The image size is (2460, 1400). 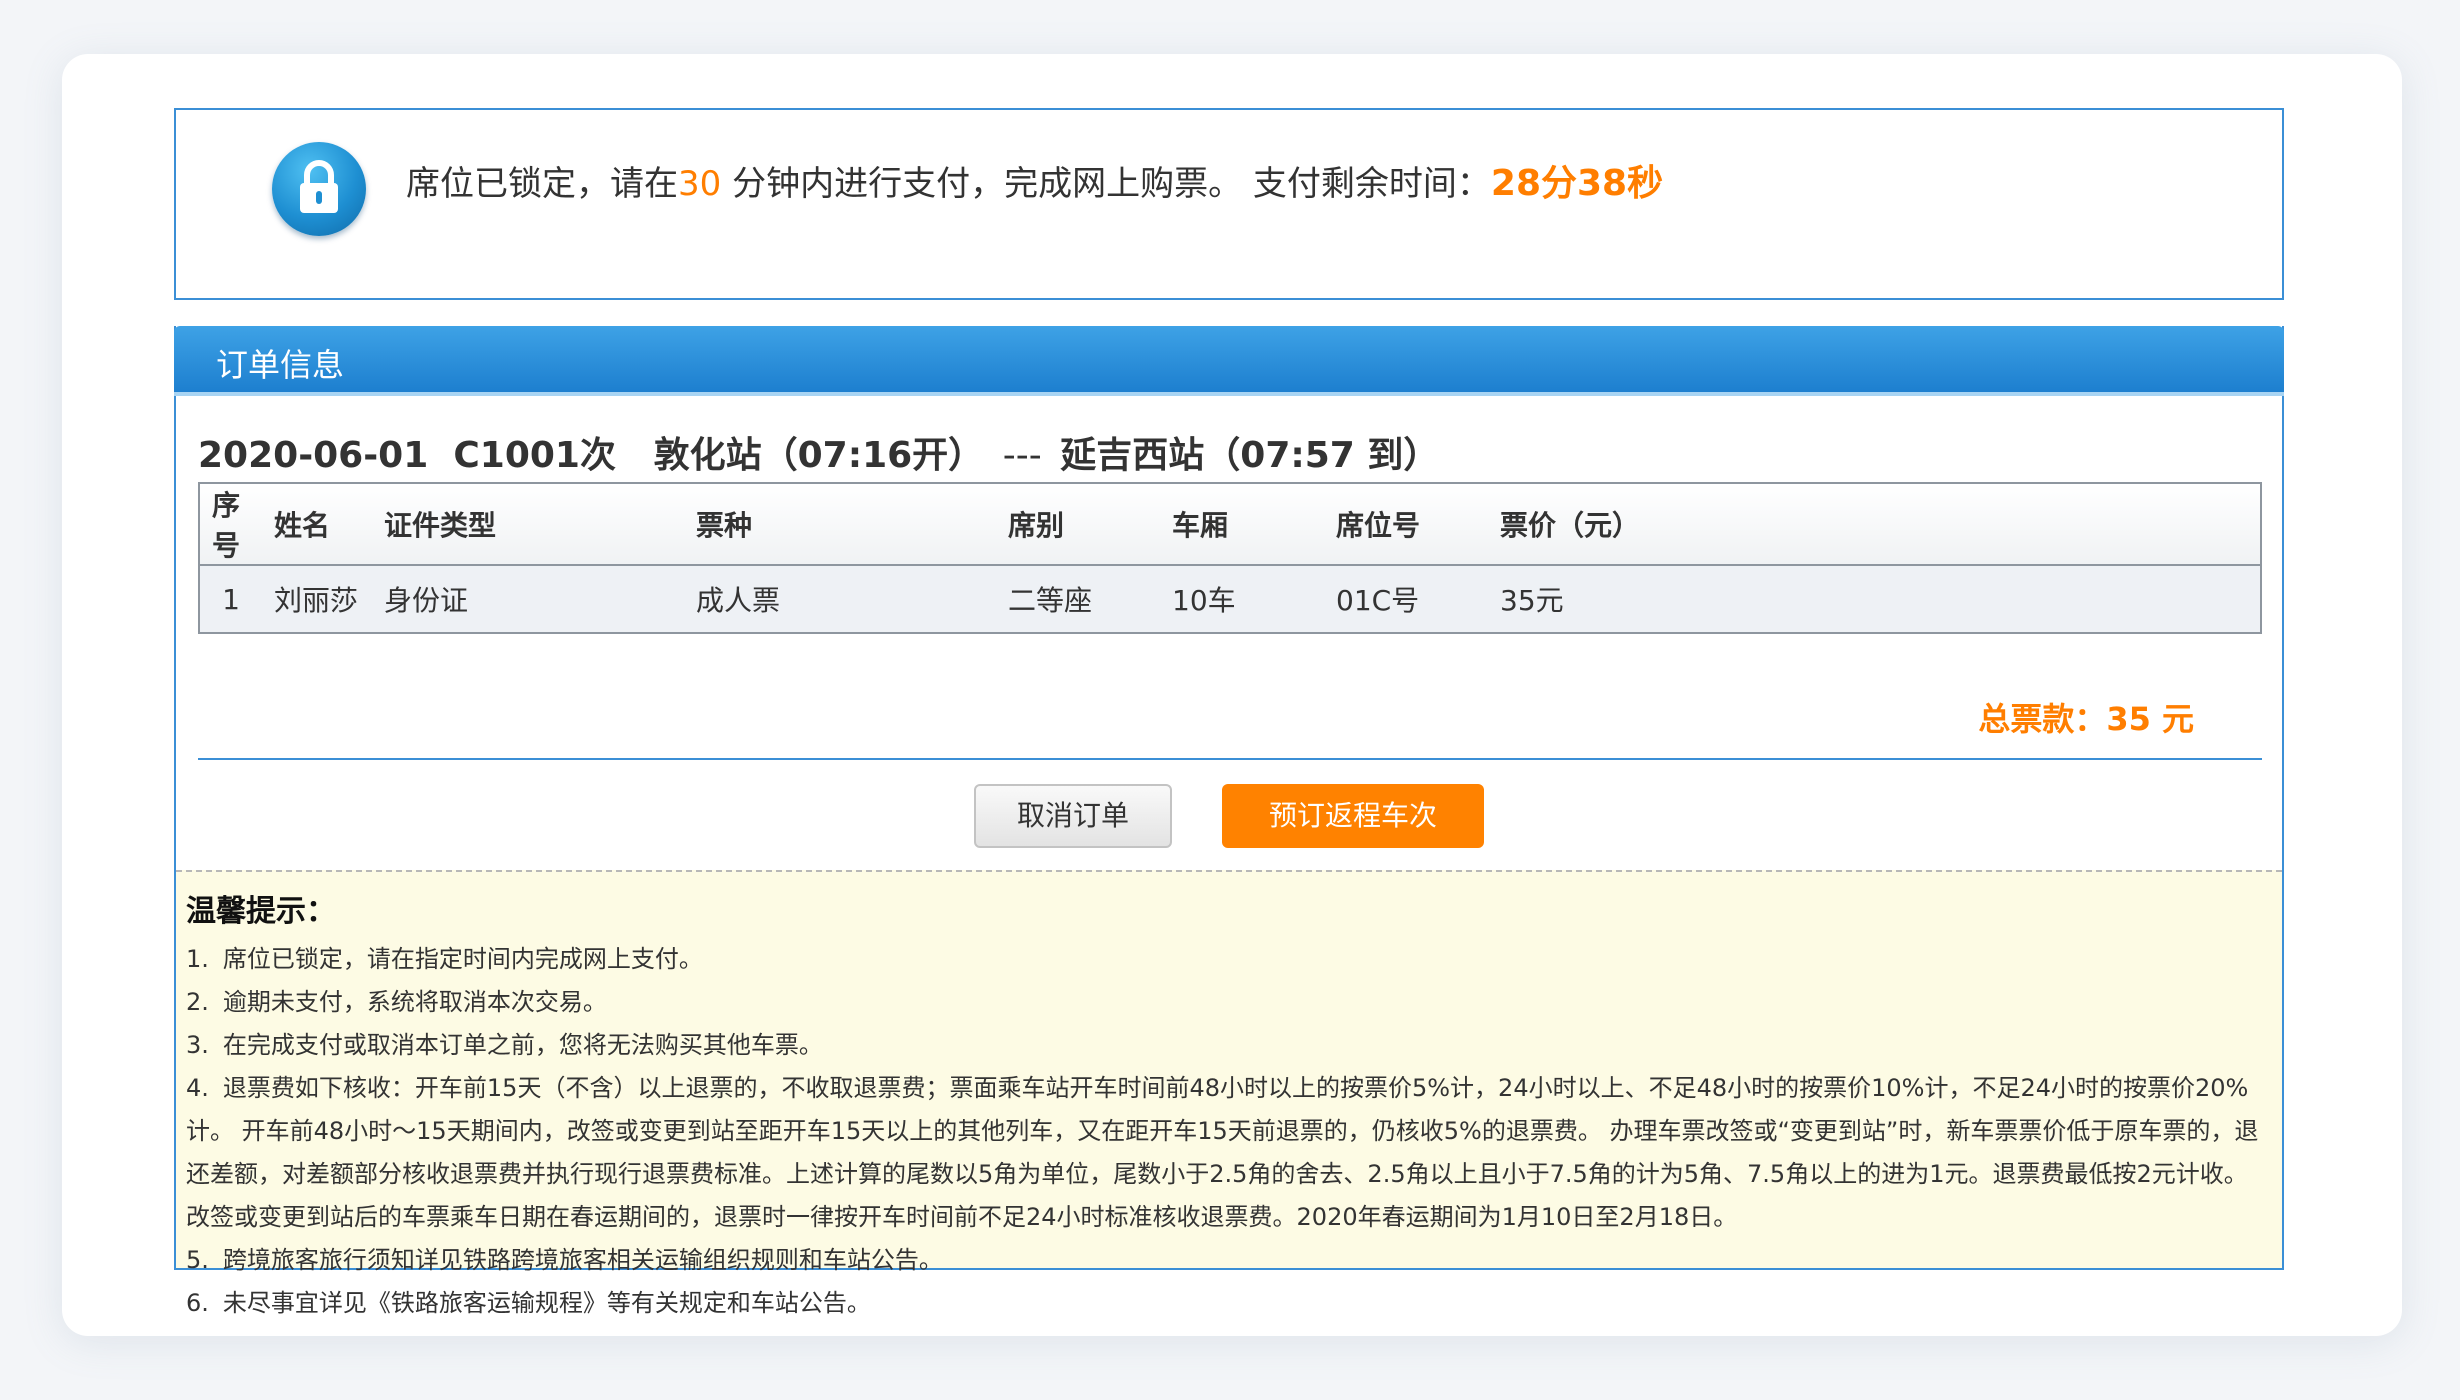 What do you see at coordinates (1106, 184) in the screenshot?
I see `lock-message-suffix: 分钟内进行支付，完成网上购票。 支付剩余时间：` at bounding box center [1106, 184].